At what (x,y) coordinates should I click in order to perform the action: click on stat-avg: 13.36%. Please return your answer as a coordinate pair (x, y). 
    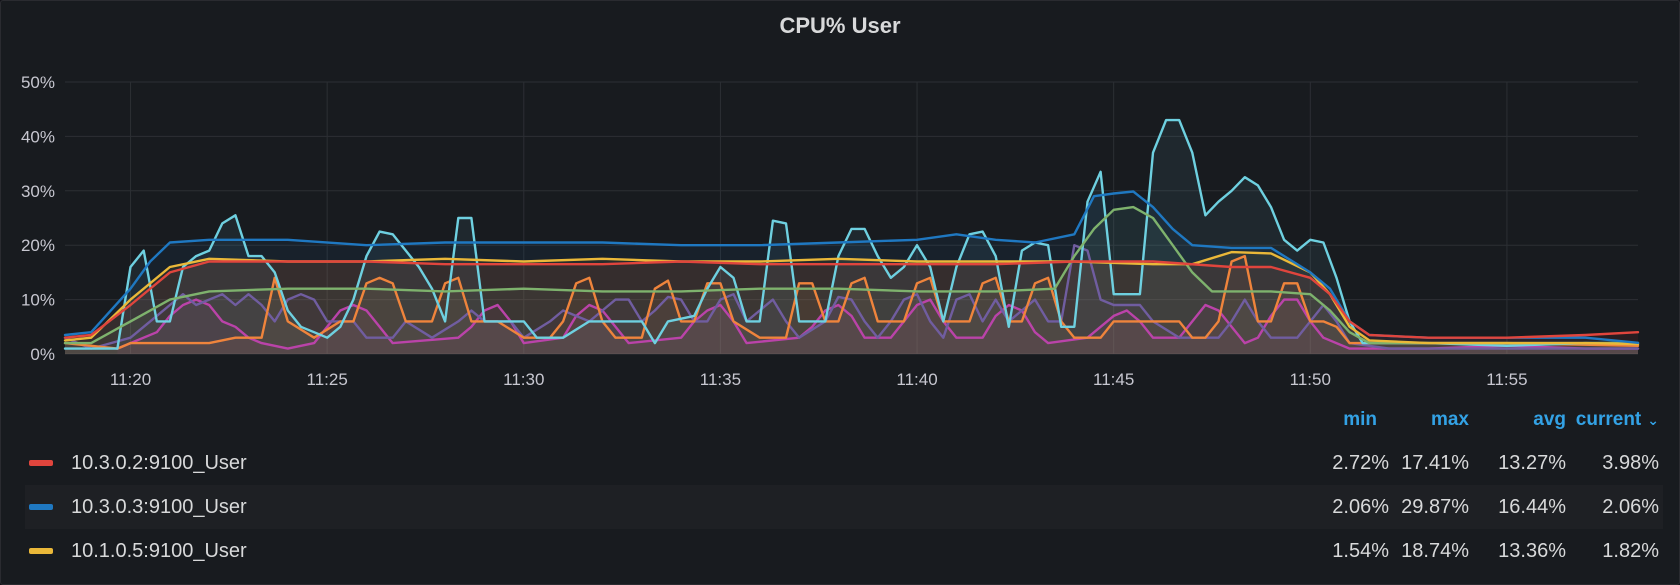
    Looking at the image, I should click on (1532, 551).